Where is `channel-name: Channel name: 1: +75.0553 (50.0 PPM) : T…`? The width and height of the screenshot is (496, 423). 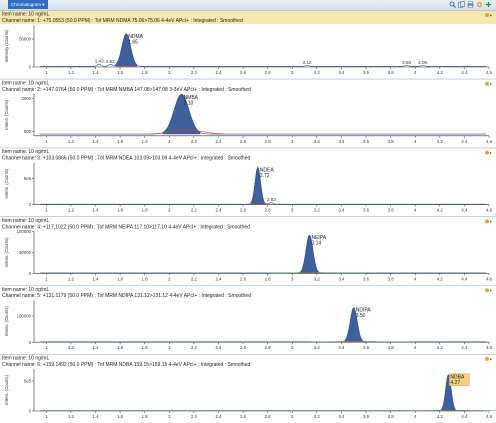
channel-name: Channel name: 1: +75.0553 (50.0 PPM) : T… is located at coordinates (122, 21).